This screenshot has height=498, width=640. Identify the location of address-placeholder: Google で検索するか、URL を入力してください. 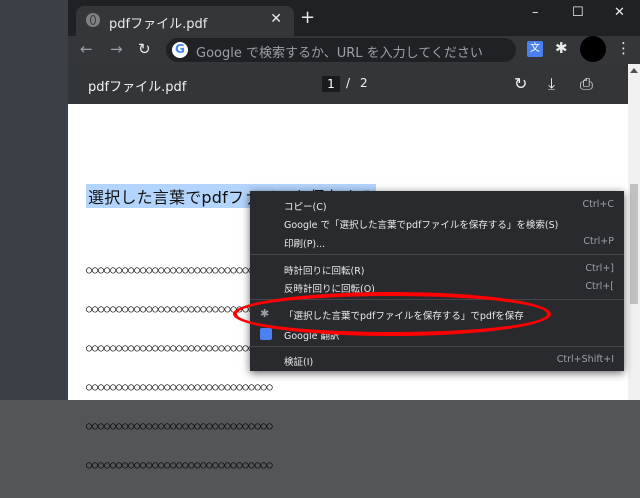
(339, 53).